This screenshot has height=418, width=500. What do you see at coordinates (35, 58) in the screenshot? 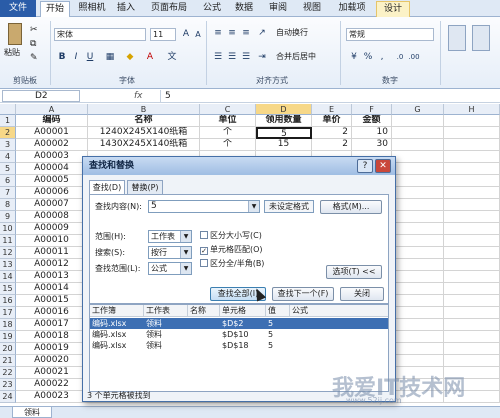
I see `format-painter-icon: ✎` at bounding box center [35, 58].